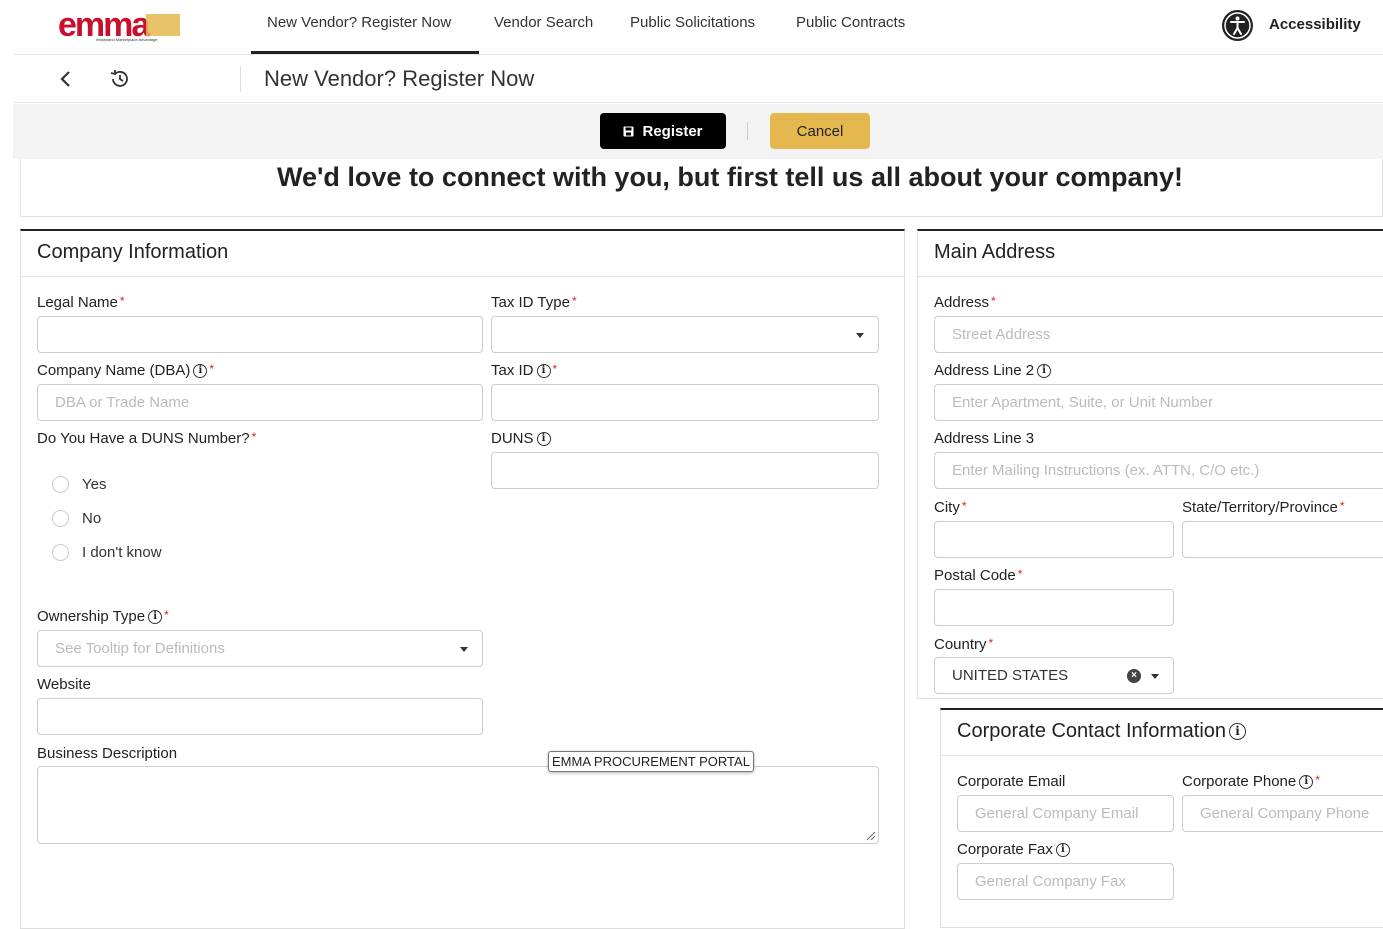 Image resolution: width=1383 pixels, height=929 pixels. I want to click on dba-label-text: Company Name (DBA), so click(114, 370).